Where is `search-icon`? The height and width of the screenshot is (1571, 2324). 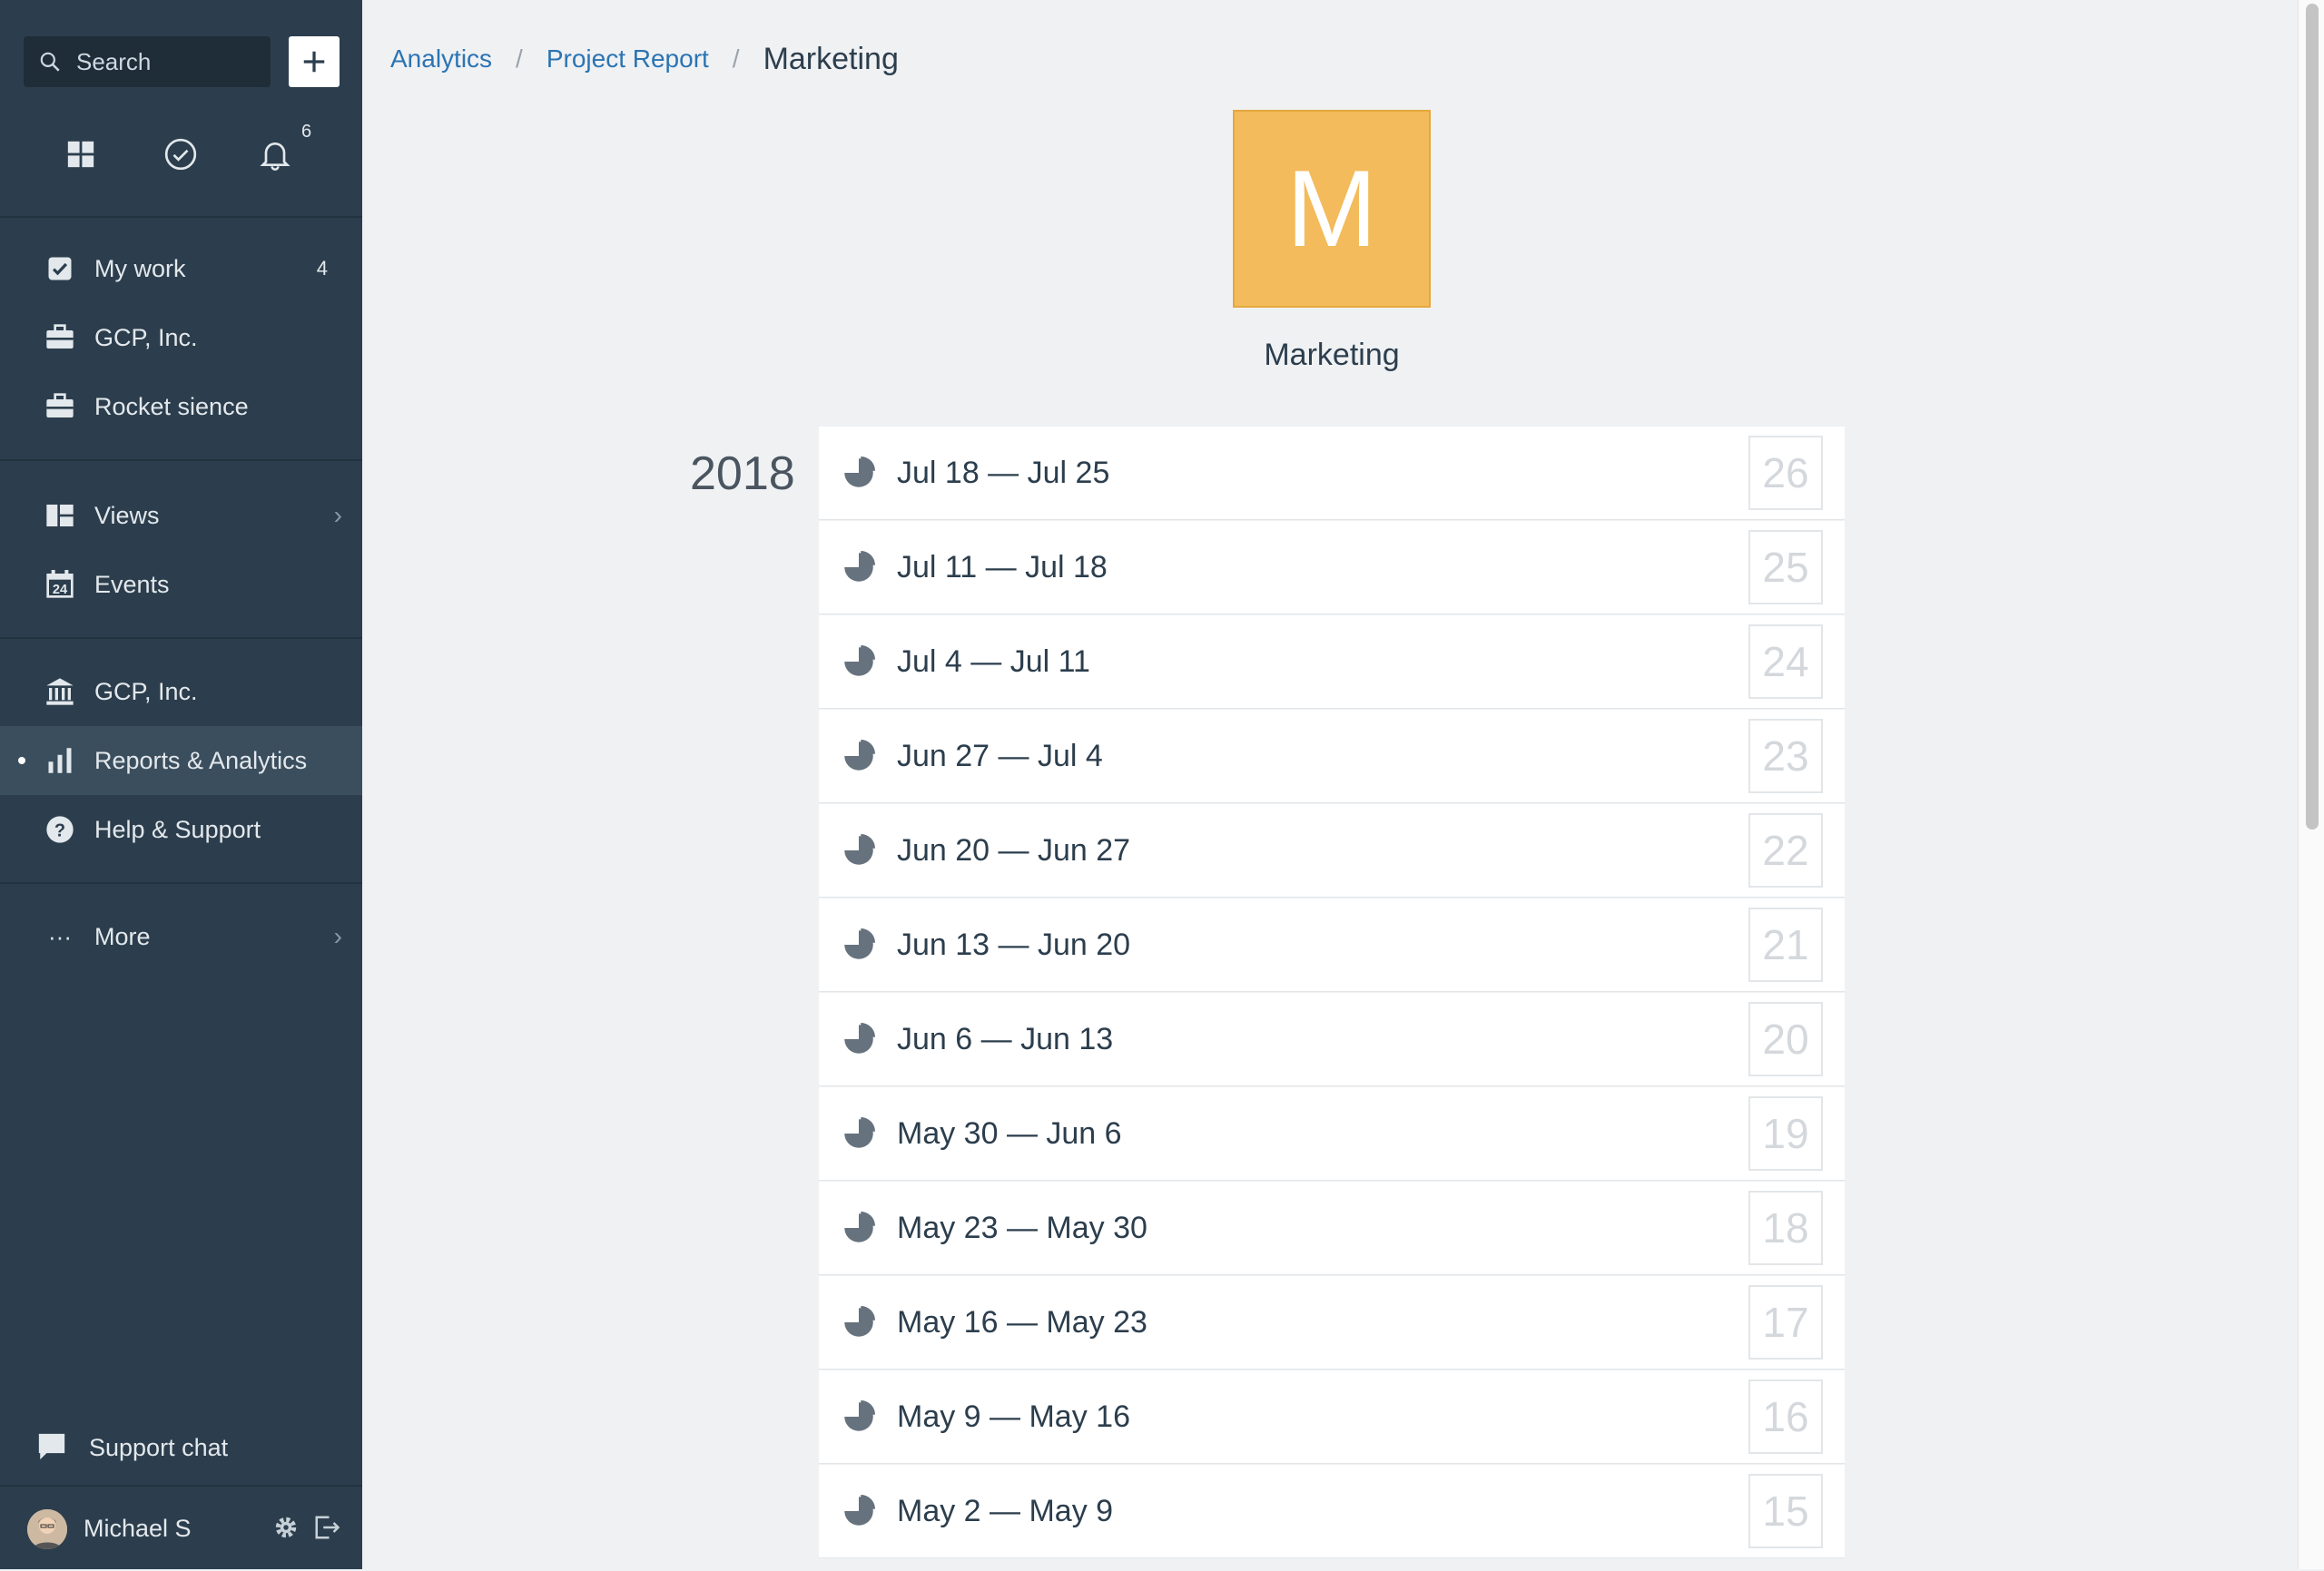
search-icon is located at coordinates (50, 62).